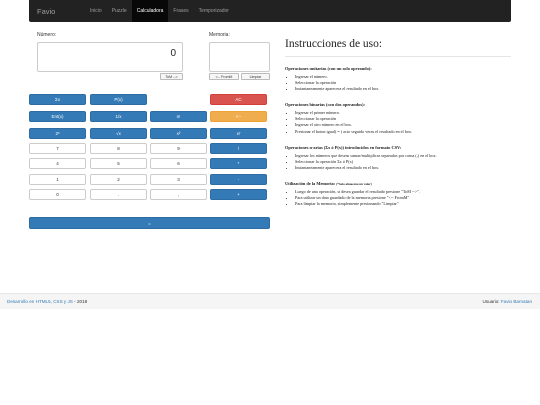  What do you see at coordinates (118, 99) in the screenshot?
I see `calc-key: P(x)` at bounding box center [118, 99].